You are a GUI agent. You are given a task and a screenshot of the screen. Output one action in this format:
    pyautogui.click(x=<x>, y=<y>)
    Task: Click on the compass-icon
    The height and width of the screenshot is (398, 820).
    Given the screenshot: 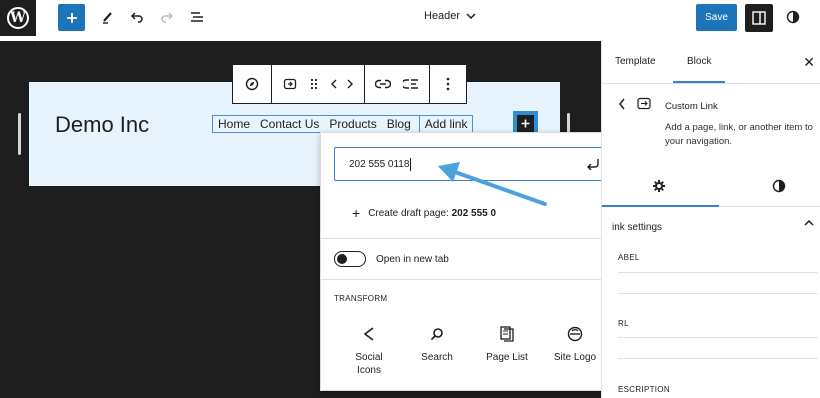 What is the action you would take?
    pyautogui.click(x=252, y=84)
    